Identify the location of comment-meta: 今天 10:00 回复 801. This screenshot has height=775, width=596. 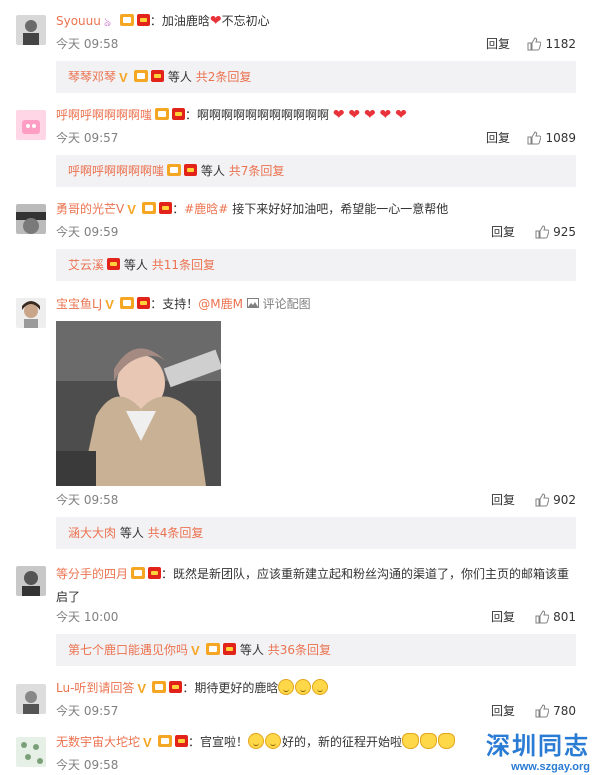
(316, 617).